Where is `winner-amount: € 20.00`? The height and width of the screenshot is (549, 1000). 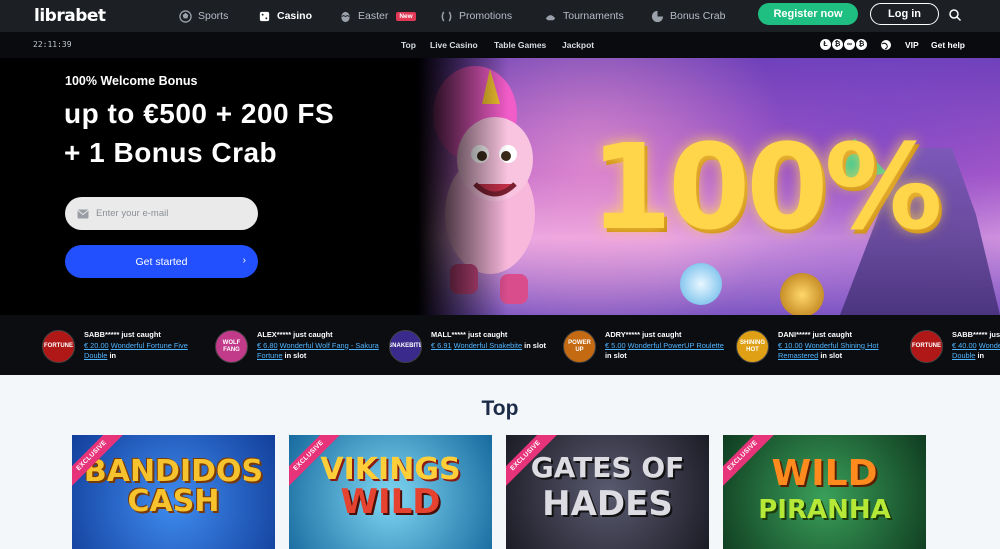 winner-amount: € 20.00 is located at coordinates (96, 345).